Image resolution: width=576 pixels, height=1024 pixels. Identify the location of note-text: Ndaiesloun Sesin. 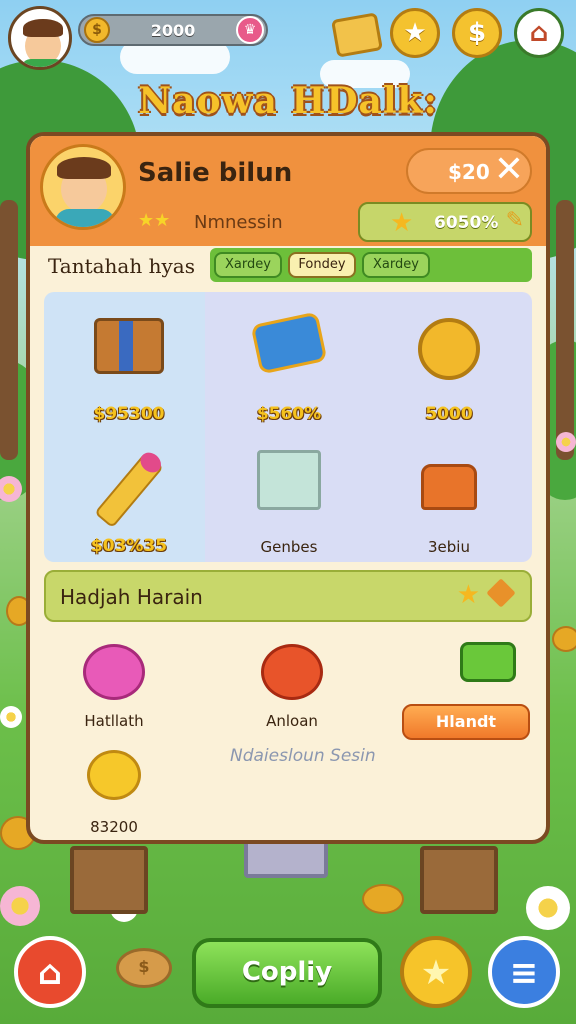
(303, 756).